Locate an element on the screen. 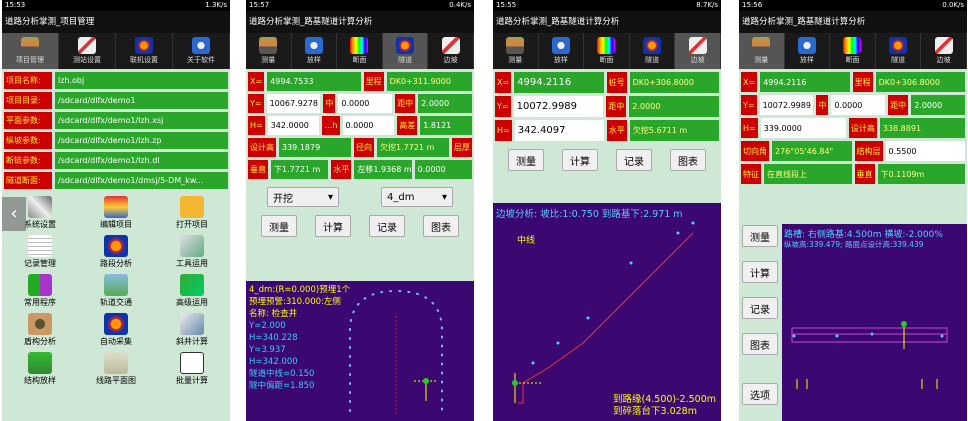  label: 纵坡参数: is located at coordinates (28, 140).